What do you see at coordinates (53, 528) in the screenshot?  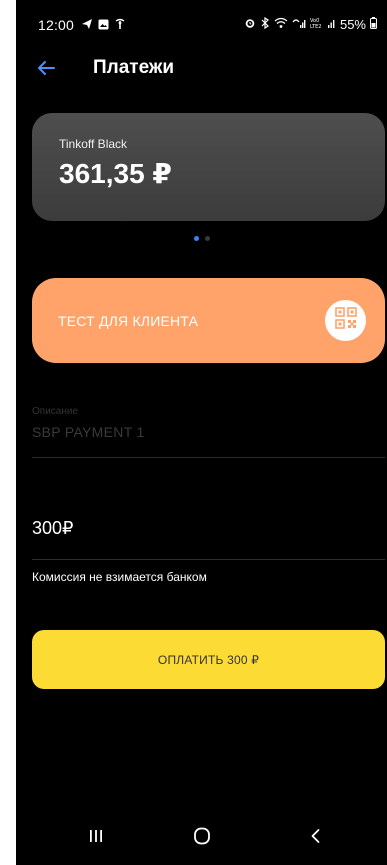 I see `amount-value: 300₽` at bounding box center [53, 528].